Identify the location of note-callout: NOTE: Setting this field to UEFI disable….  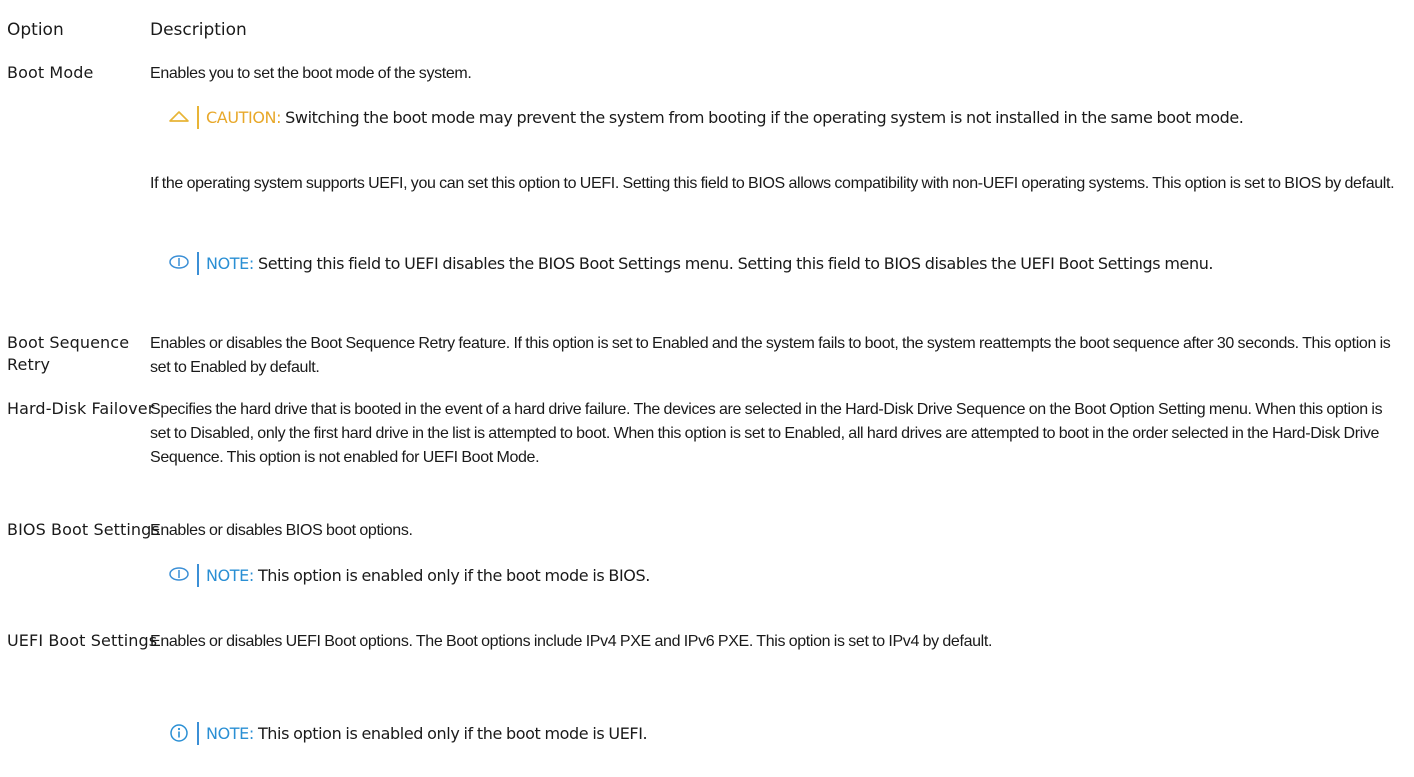
(771, 263).